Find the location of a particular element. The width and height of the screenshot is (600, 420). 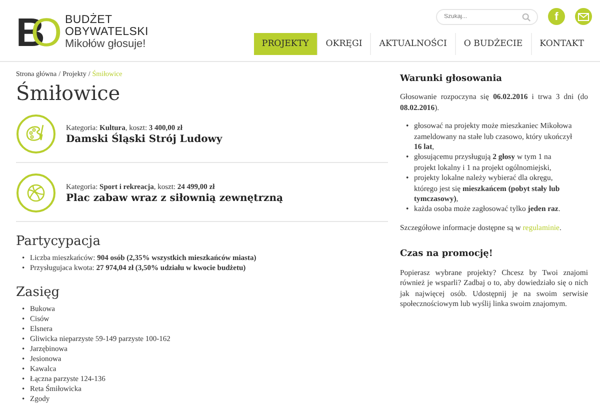

sidebar-heading: Czas na promocję! is located at coordinates (447, 254).